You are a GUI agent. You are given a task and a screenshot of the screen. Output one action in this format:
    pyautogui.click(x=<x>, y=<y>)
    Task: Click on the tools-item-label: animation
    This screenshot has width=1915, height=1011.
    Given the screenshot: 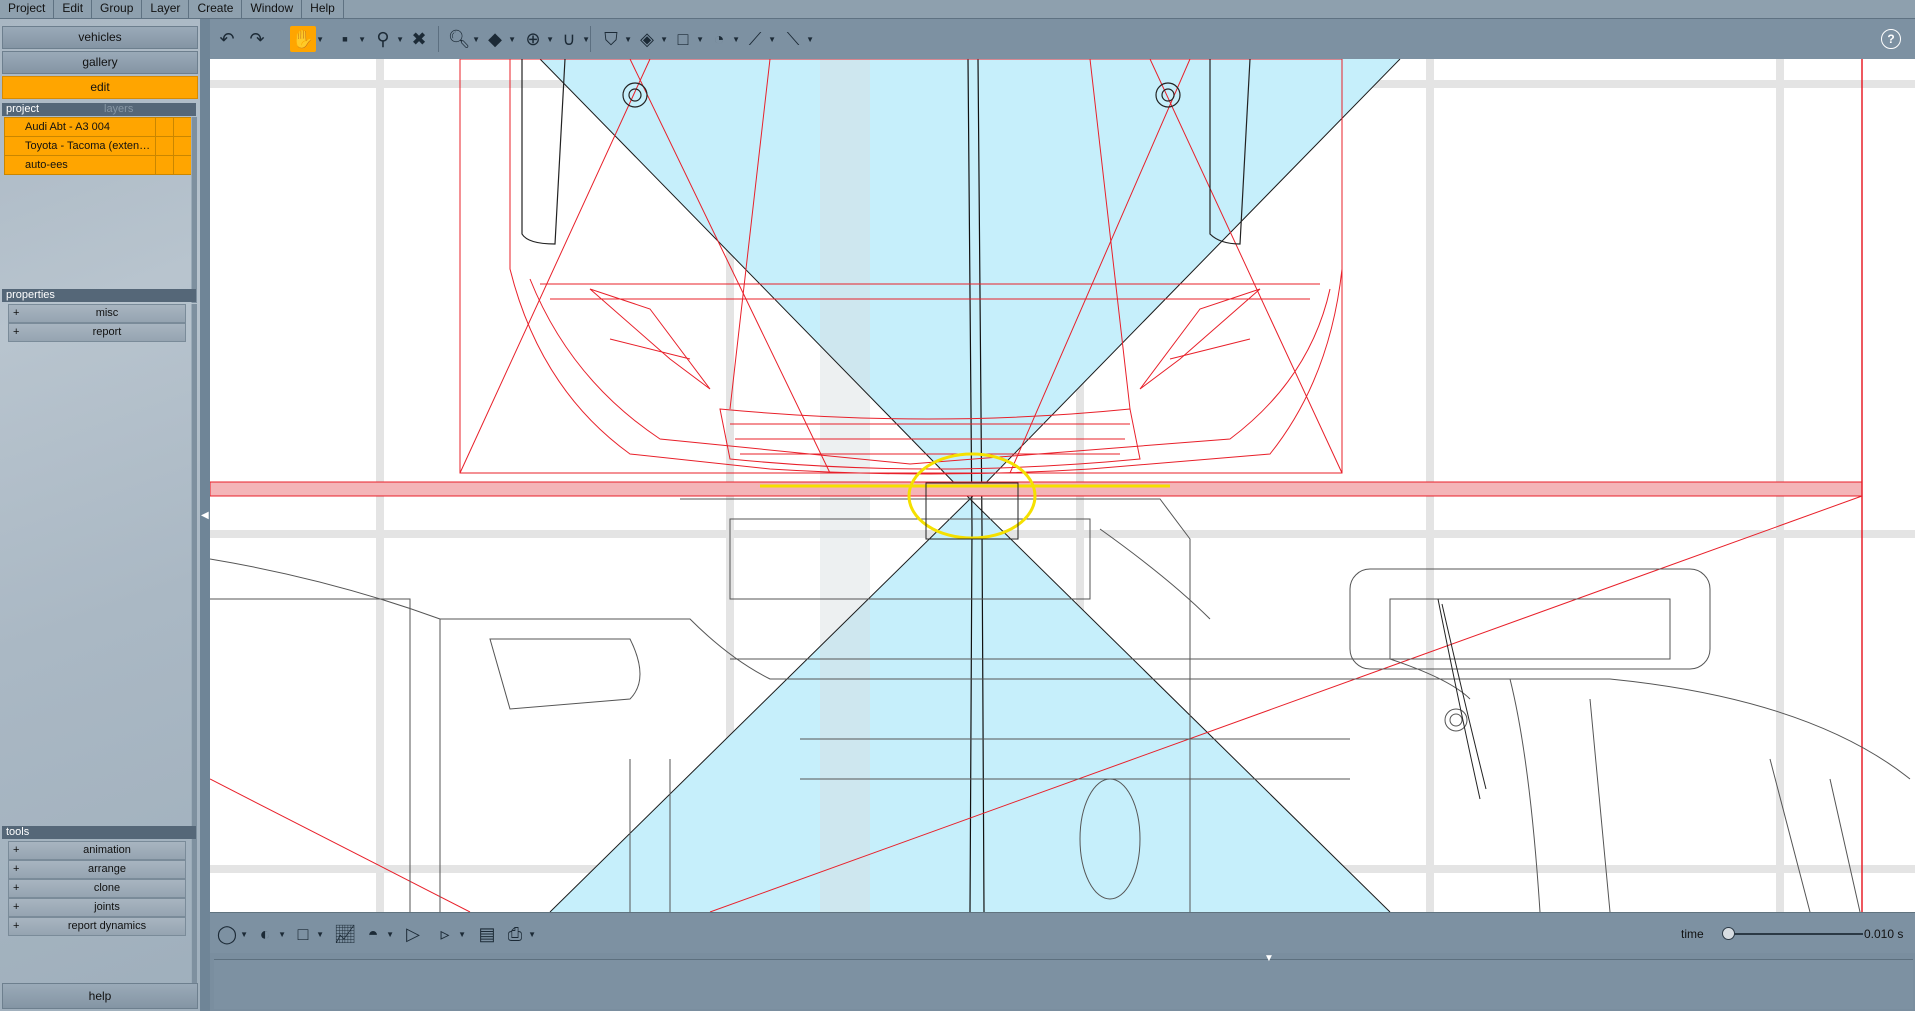 What is the action you would take?
    pyautogui.click(x=107, y=850)
    